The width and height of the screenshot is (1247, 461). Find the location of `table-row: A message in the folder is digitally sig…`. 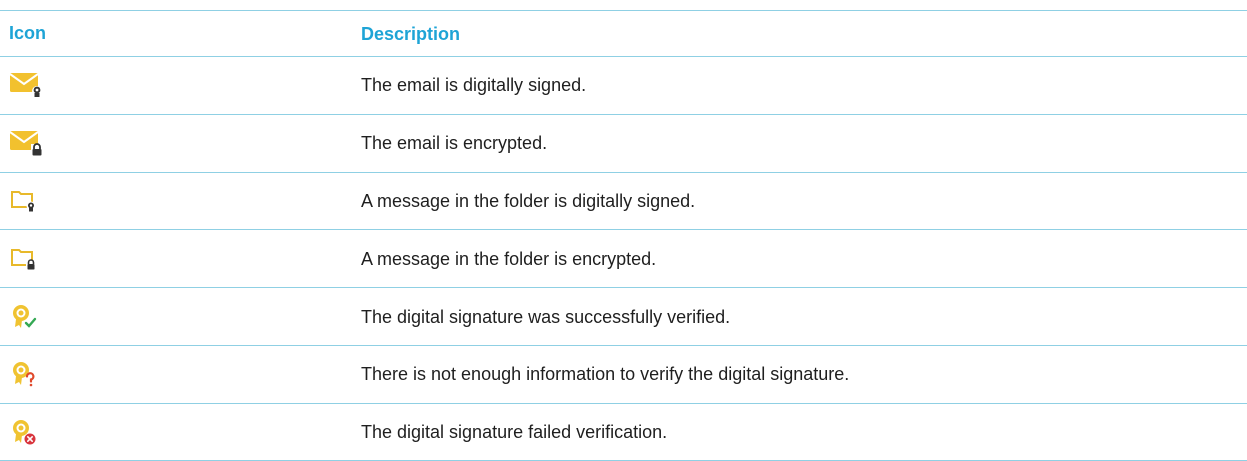

table-row: A message in the folder is digitally sig… is located at coordinates (623, 200).